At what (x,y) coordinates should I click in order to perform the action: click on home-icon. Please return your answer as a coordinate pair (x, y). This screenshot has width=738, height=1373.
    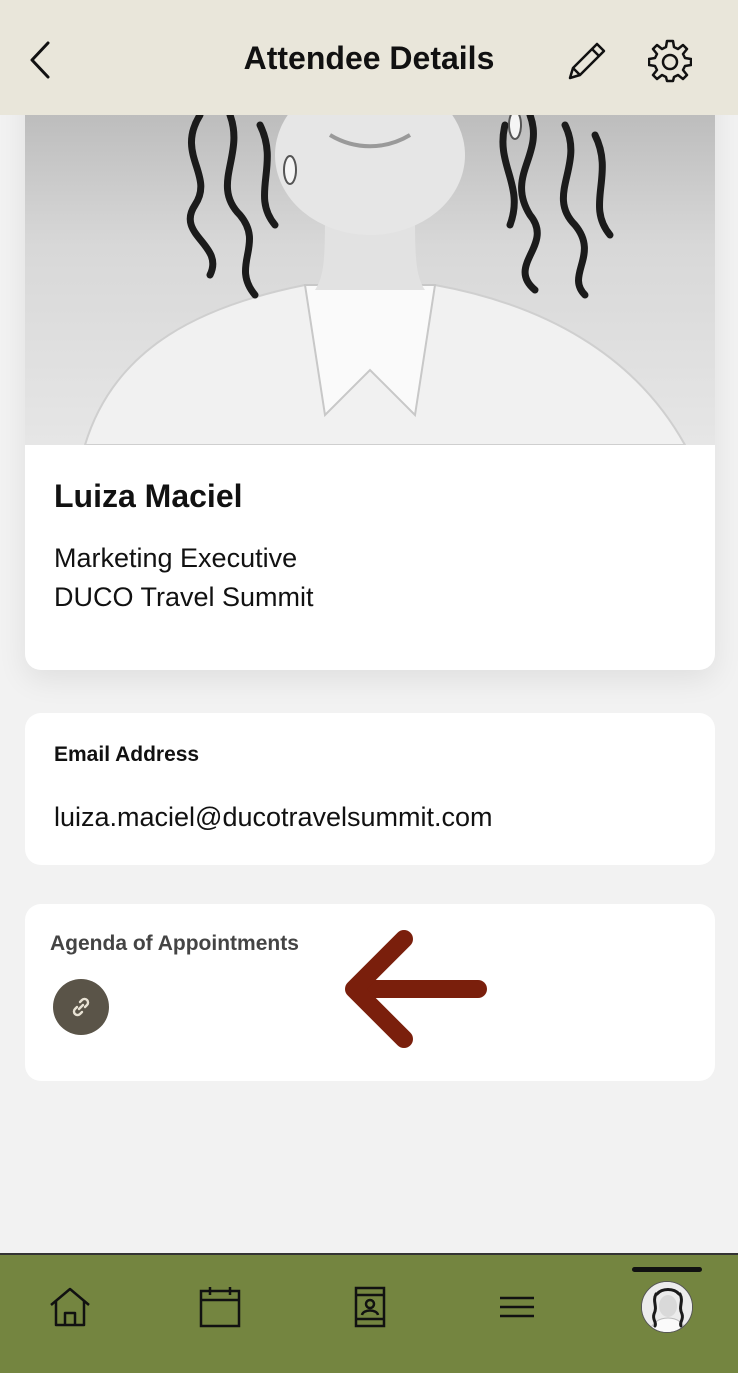
    Looking at the image, I should click on (70, 1307).